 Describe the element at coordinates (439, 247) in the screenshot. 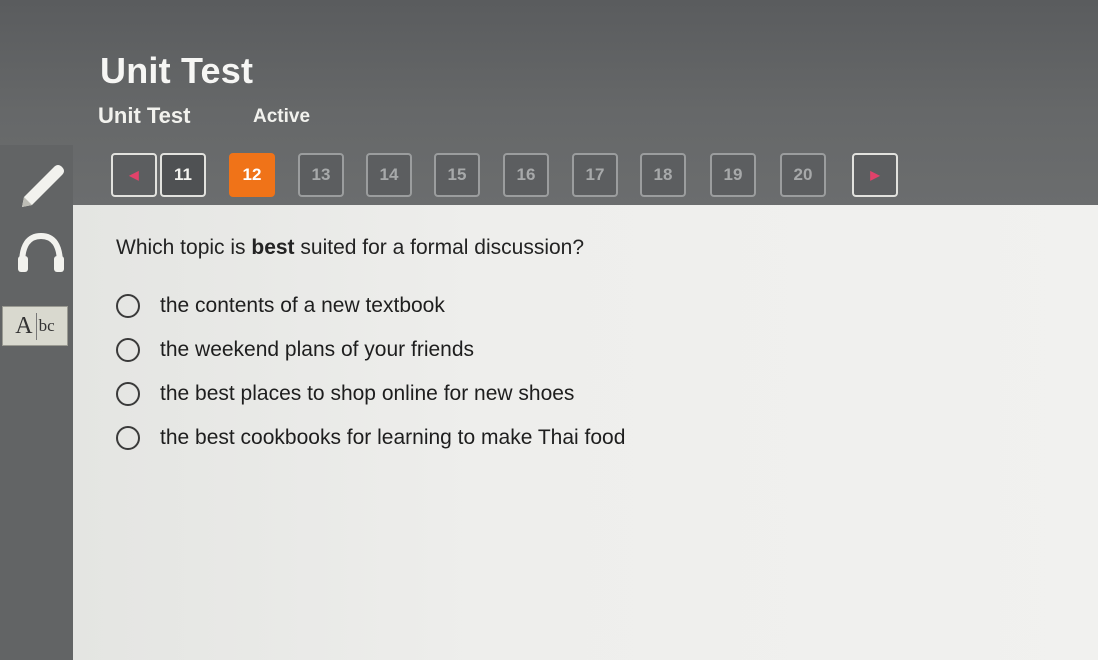

I see `question-text-end: suited for a formal discussion?` at that location.